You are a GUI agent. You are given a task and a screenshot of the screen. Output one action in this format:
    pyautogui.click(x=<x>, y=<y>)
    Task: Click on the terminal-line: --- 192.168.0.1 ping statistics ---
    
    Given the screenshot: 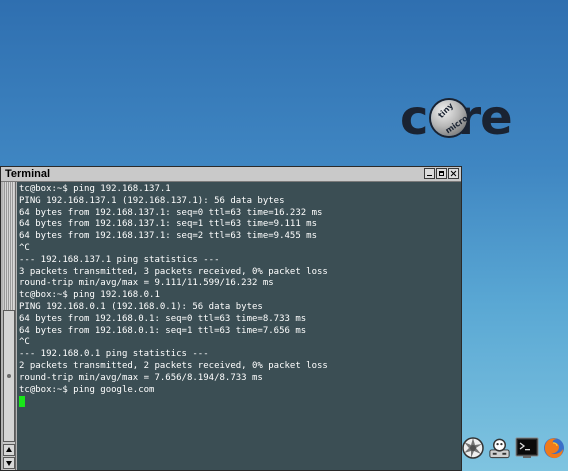 What is the action you would take?
    pyautogui.click(x=114, y=354)
    